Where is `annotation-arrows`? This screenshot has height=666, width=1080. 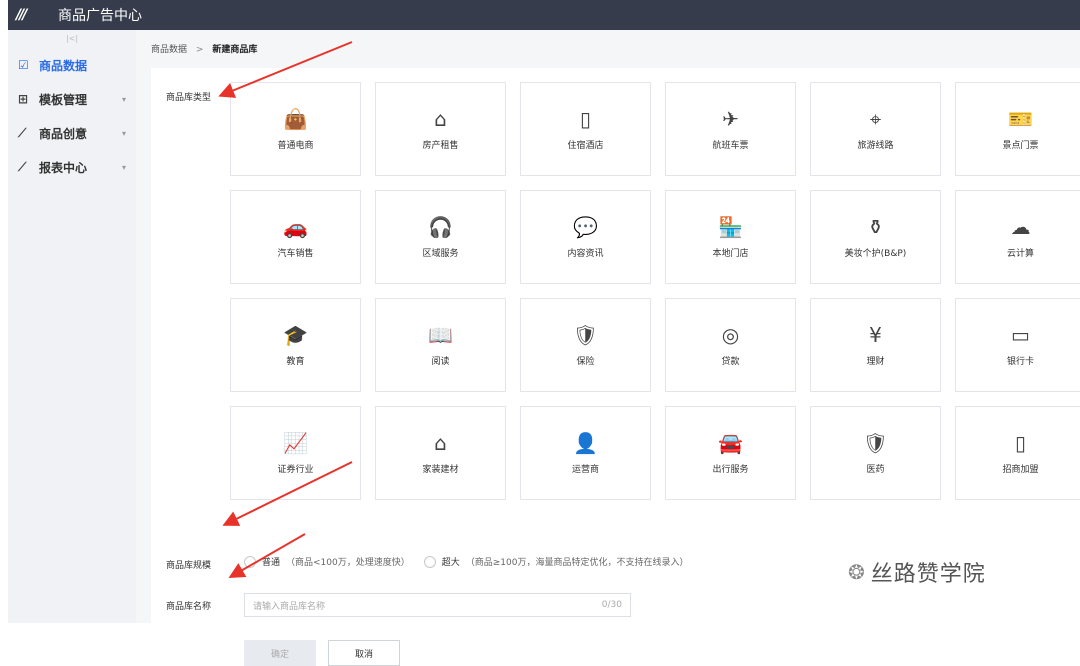
annotation-arrows is located at coordinates (285, 309).